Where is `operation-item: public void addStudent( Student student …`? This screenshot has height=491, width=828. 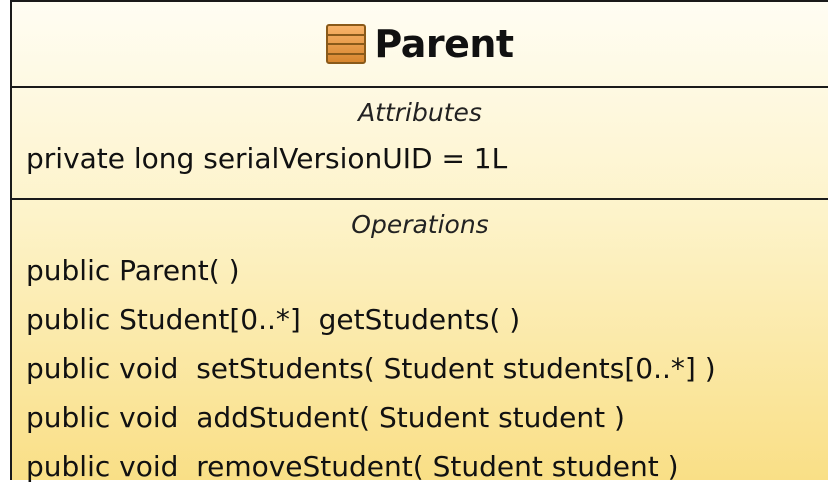
operation-item: public void addStudent( Student student … is located at coordinates (325, 417).